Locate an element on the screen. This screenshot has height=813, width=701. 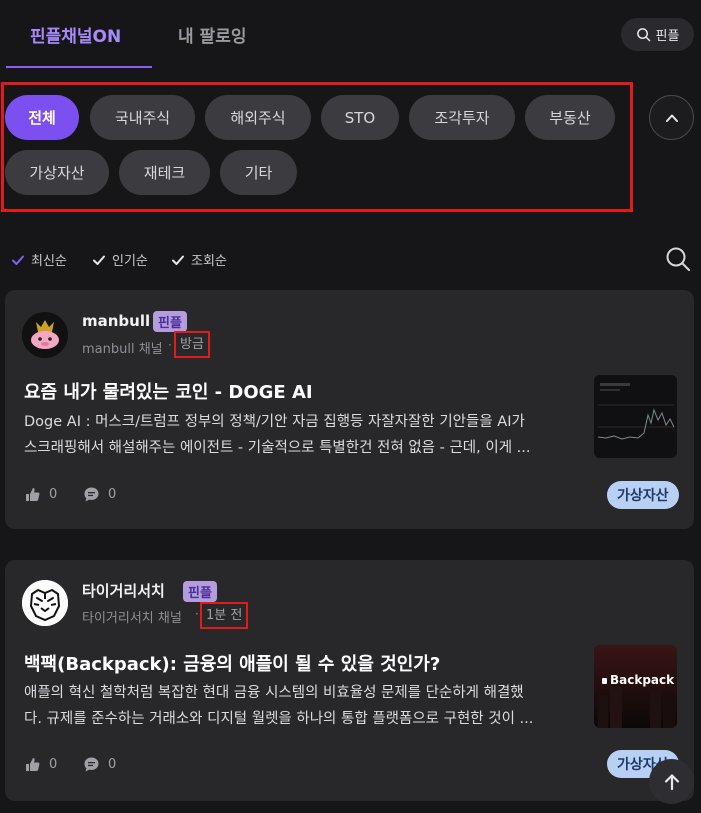
tab-pinple-channel-on: 핀플채널ON is located at coordinates (75, 34).